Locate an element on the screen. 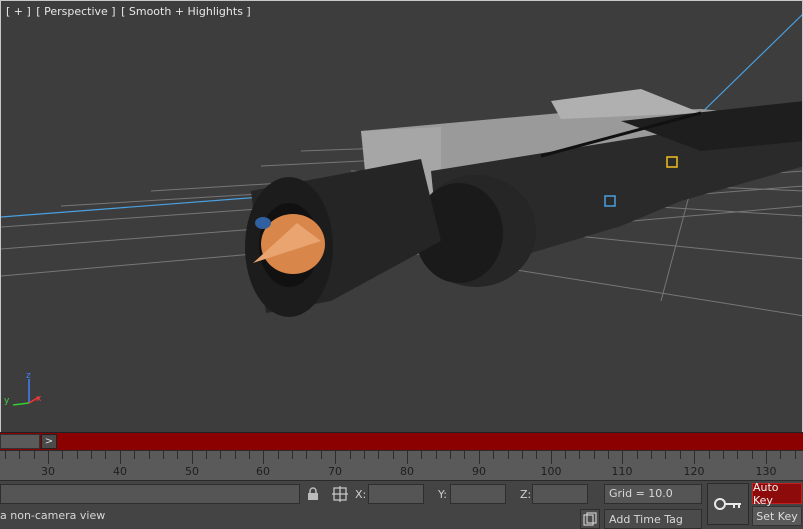 The height and width of the screenshot is (529, 803). ruler-label: 70 is located at coordinates (335, 471).